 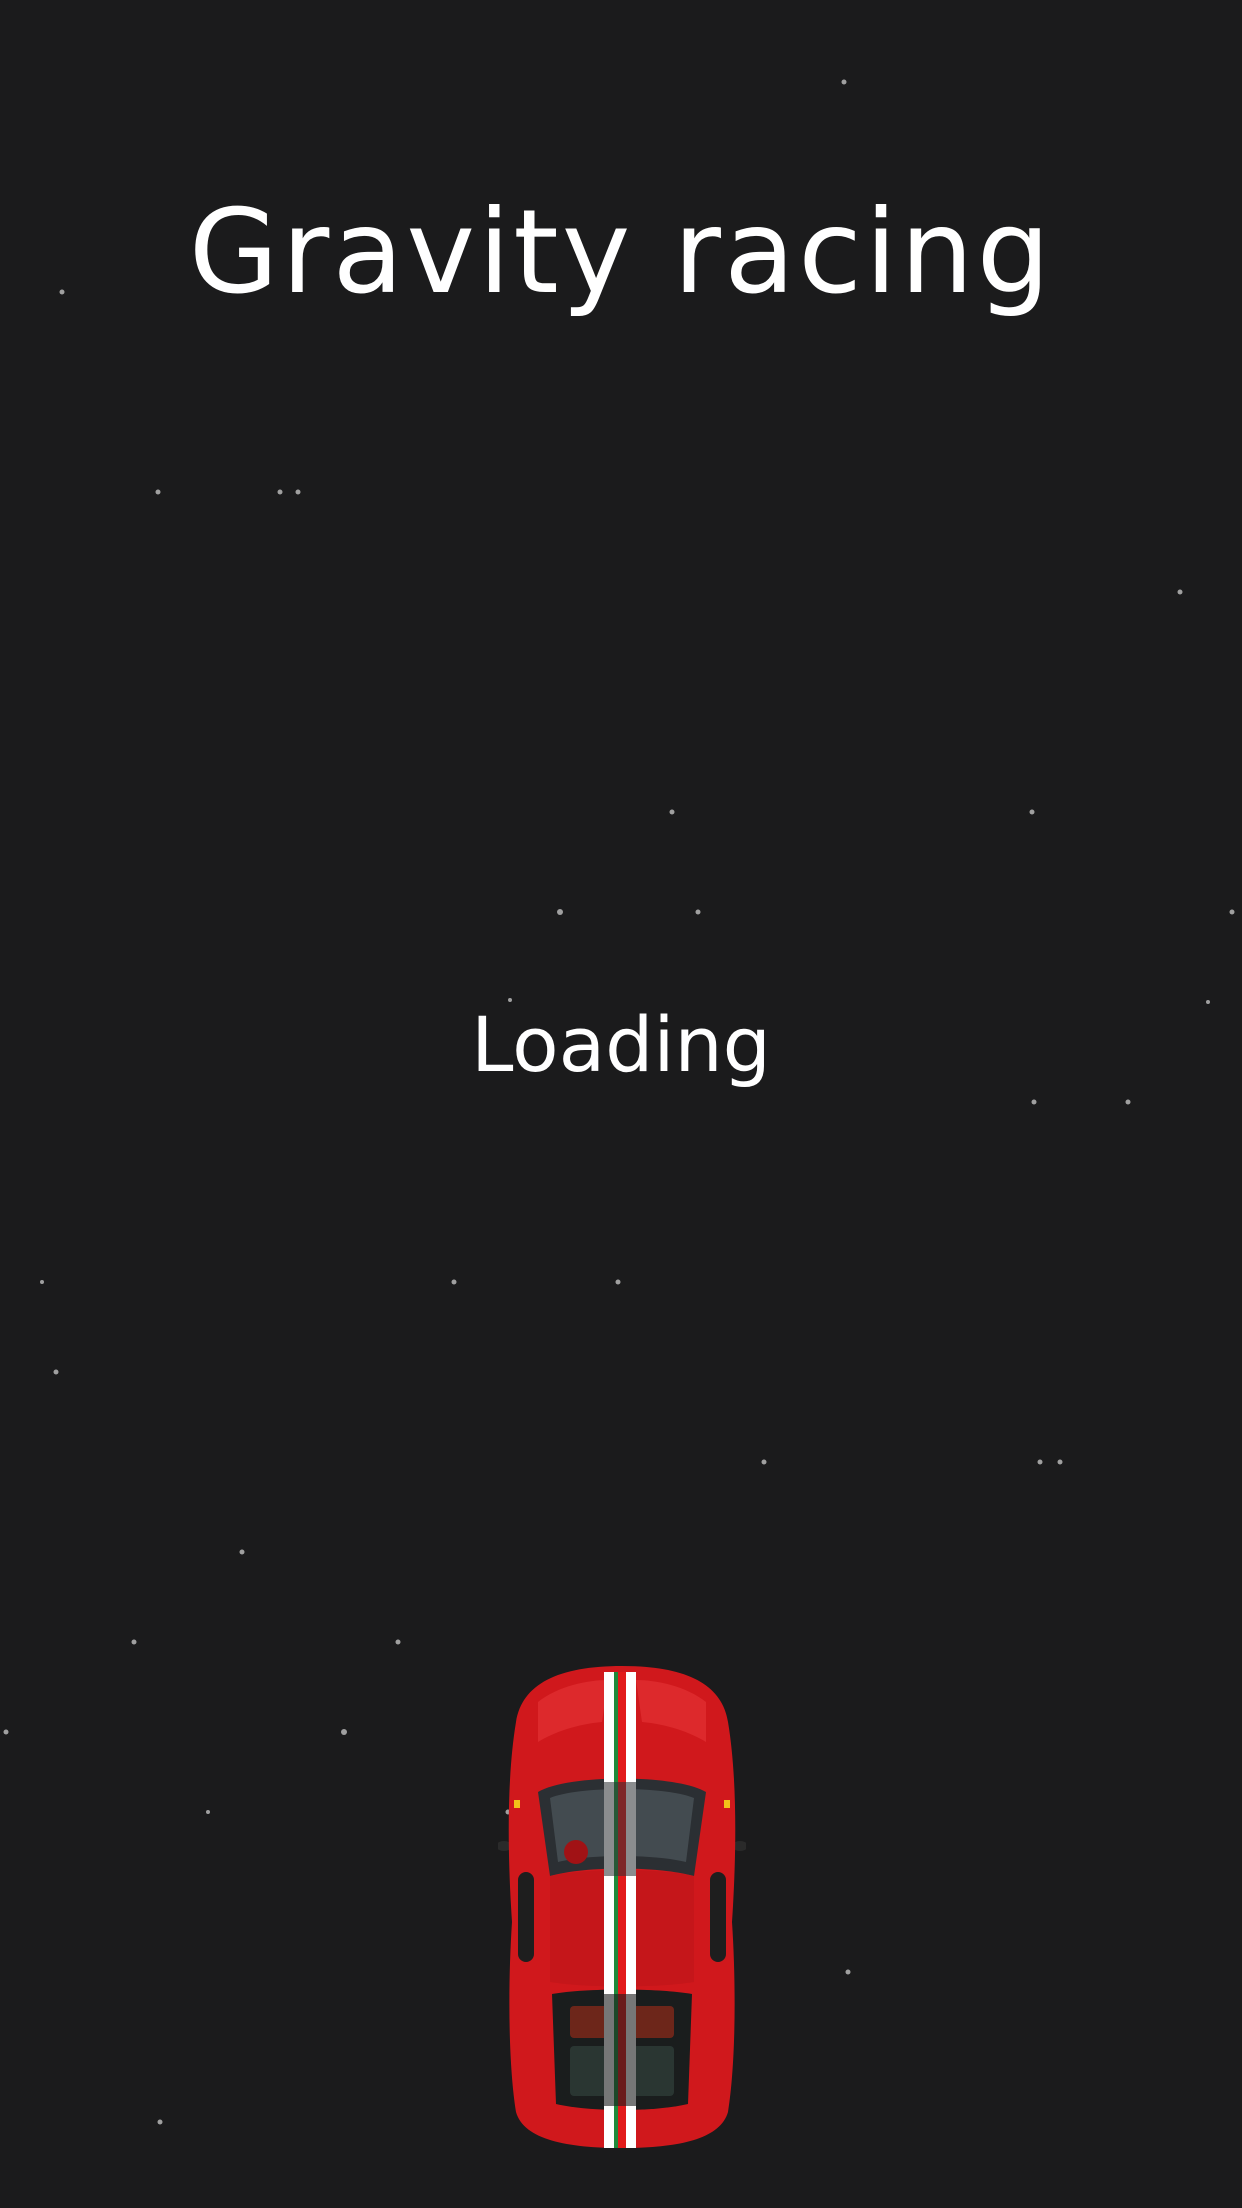 What do you see at coordinates (622, 1907) in the screenshot?
I see `red-sports-car-top-view-icon` at bounding box center [622, 1907].